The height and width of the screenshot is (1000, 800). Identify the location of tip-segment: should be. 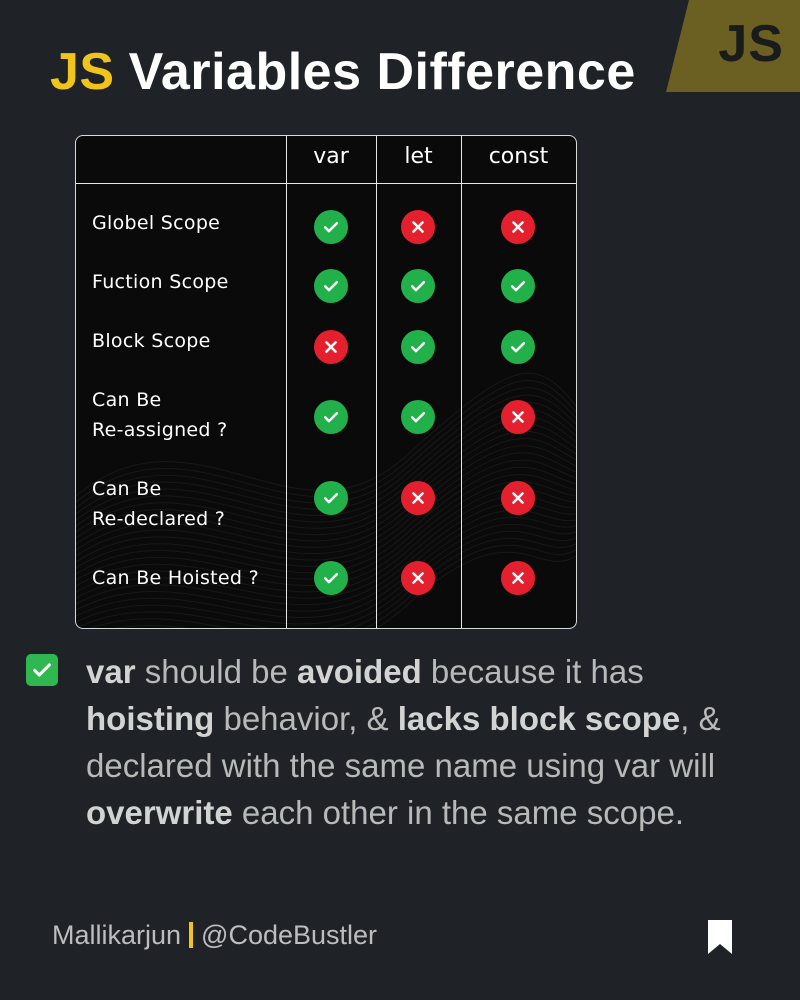
(216, 671).